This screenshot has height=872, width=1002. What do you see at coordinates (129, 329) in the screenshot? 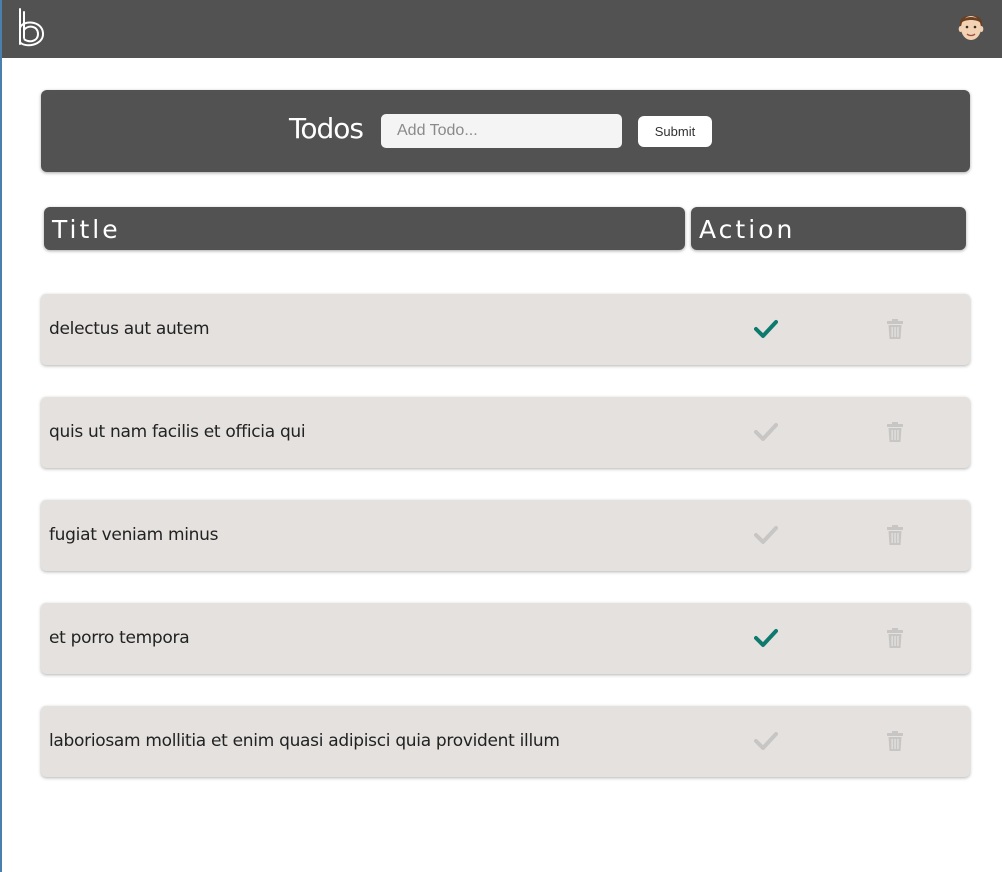
I see `todo-title: delectus aut autem` at bounding box center [129, 329].